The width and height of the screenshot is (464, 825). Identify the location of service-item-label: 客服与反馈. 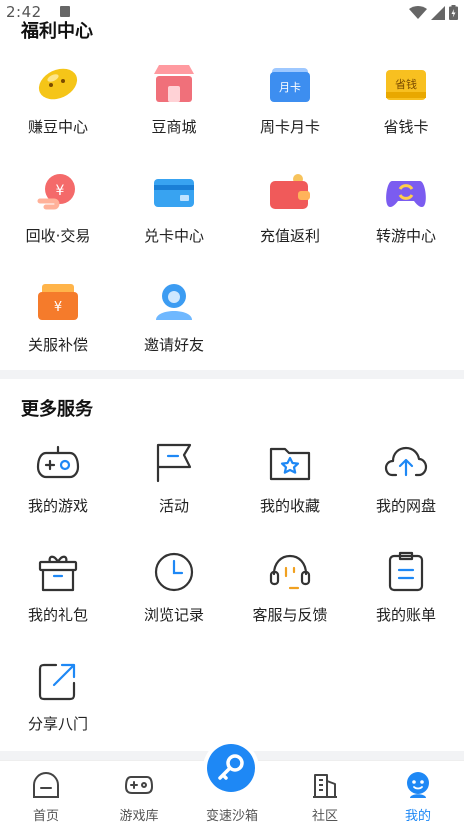
(290, 615).